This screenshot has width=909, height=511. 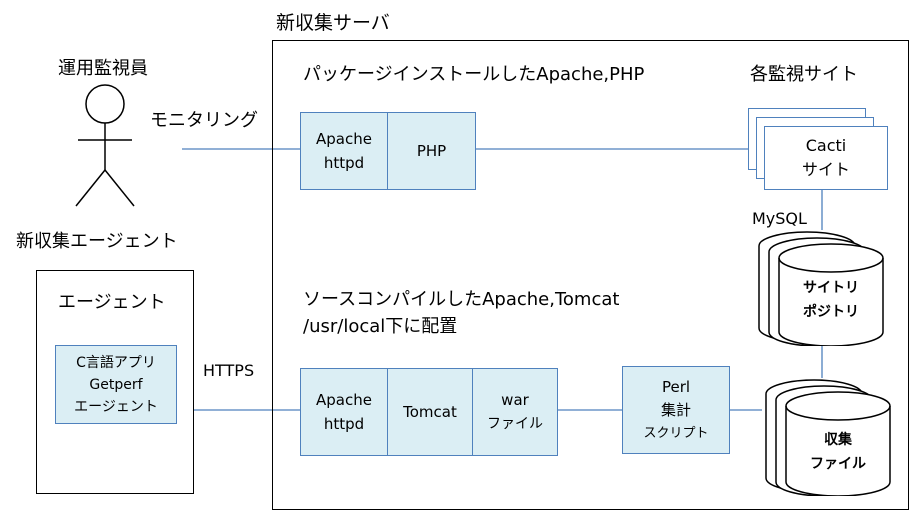 What do you see at coordinates (461, 299) in the screenshot?
I see `src-caption-line1: ソースコンパイルしたApache,Tomcat` at bounding box center [461, 299].